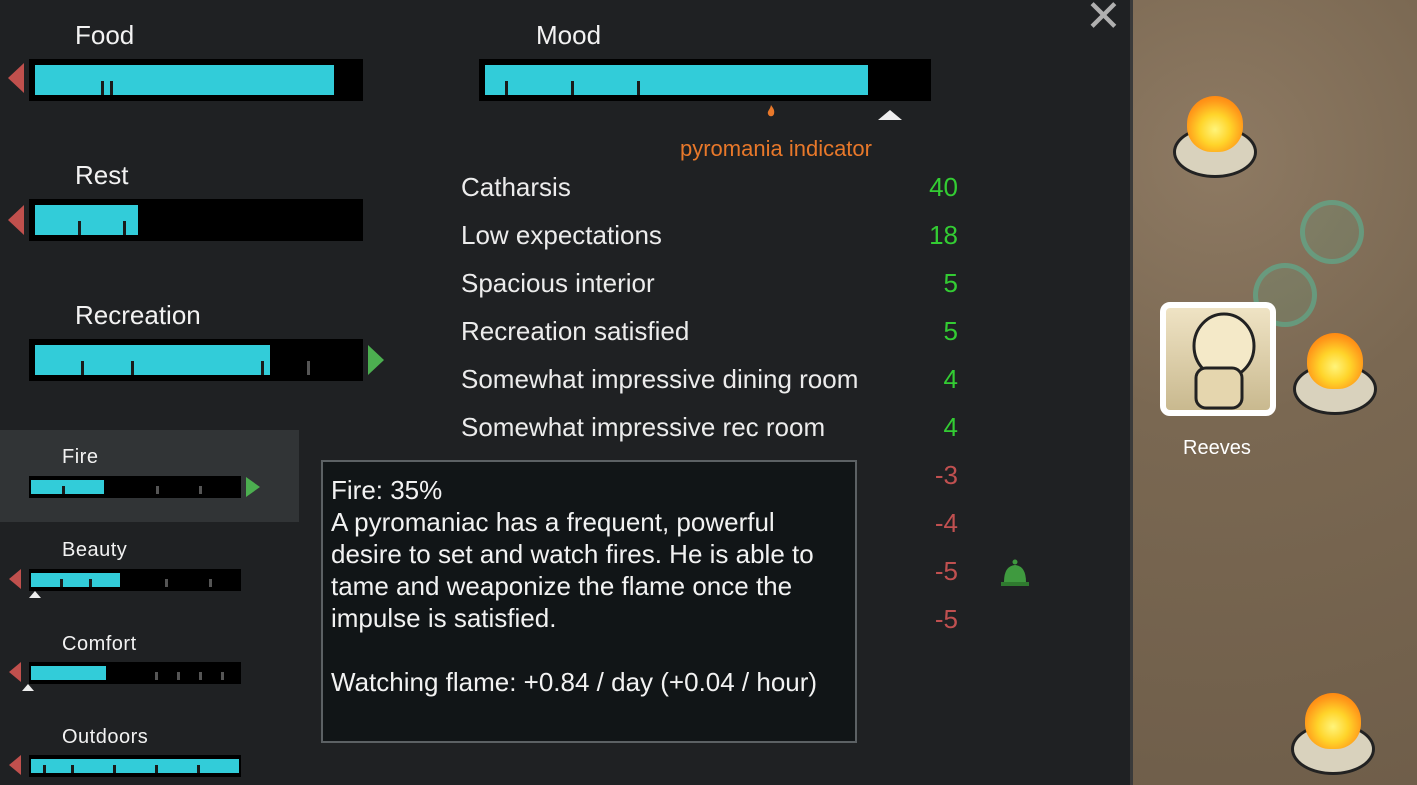 The height and width of the screenshot is (785, 1417). I want to click on pawn-name-label: Reeves, so click(1217, 448).